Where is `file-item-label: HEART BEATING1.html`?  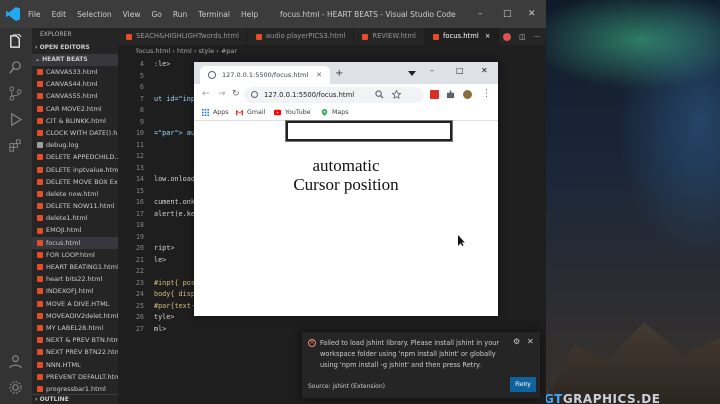 file-item-label: HEART BEATING1.html is located at coordinates (82, 267).